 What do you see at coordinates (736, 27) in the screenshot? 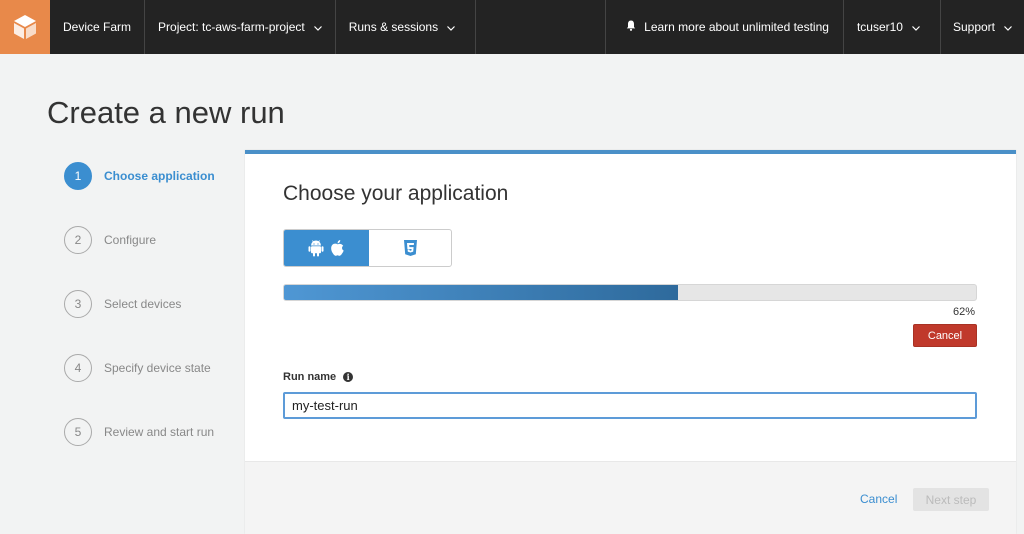
I see `nav-learn-more-label: Learn more about unlimited testing` at bounding box center [736, 27].